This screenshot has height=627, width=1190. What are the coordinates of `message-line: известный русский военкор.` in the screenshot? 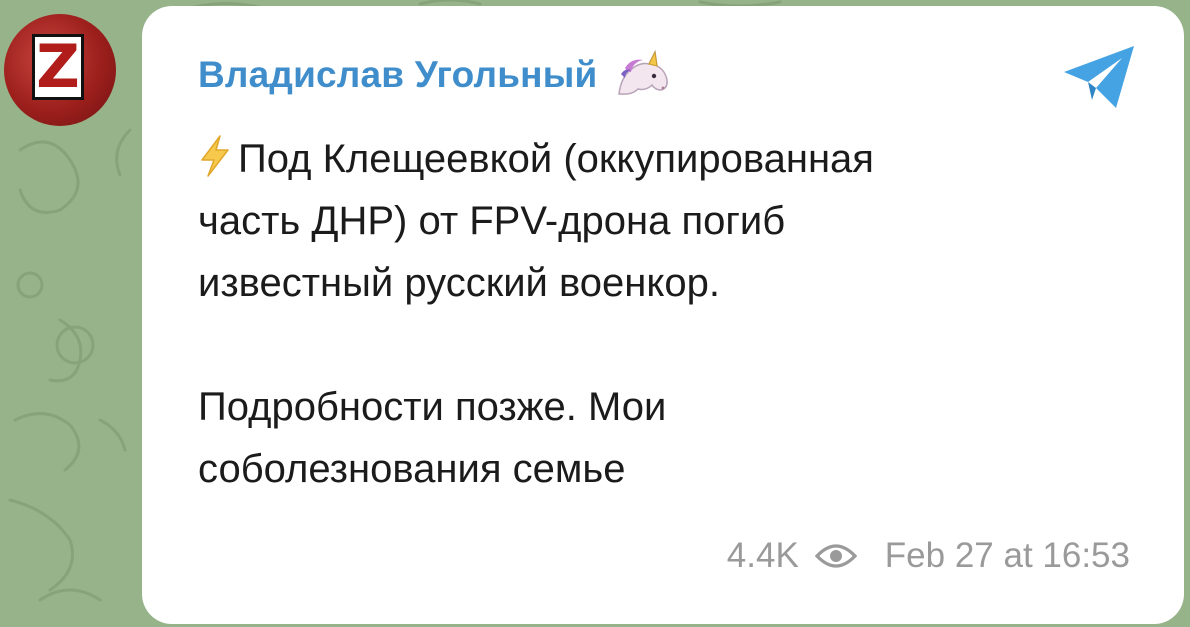 It's located at (459, 283).